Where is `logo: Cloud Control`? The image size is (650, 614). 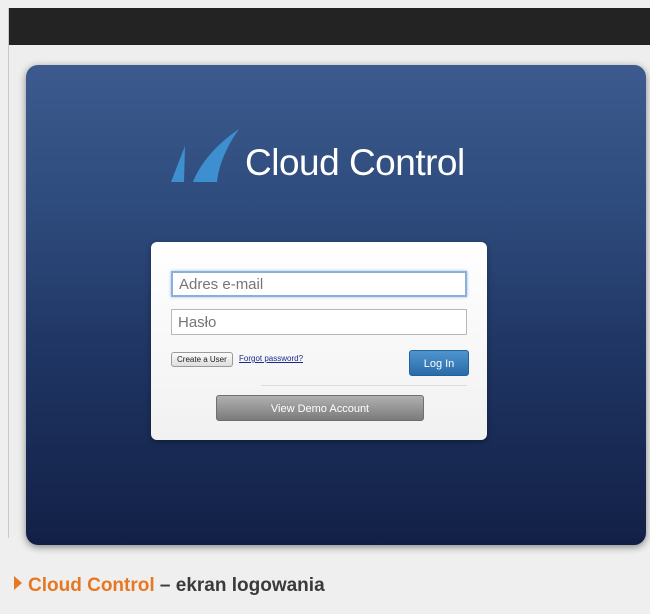
logo: Cloud Control is located at coordinates (327, 156).